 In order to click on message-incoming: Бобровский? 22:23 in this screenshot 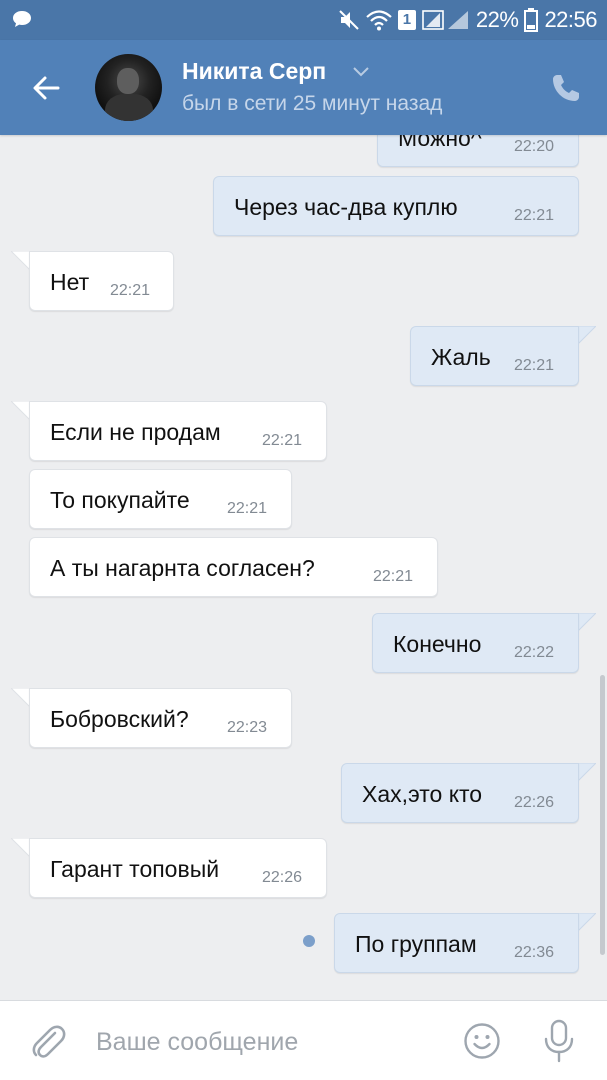, I will do `click(160, 718)`.